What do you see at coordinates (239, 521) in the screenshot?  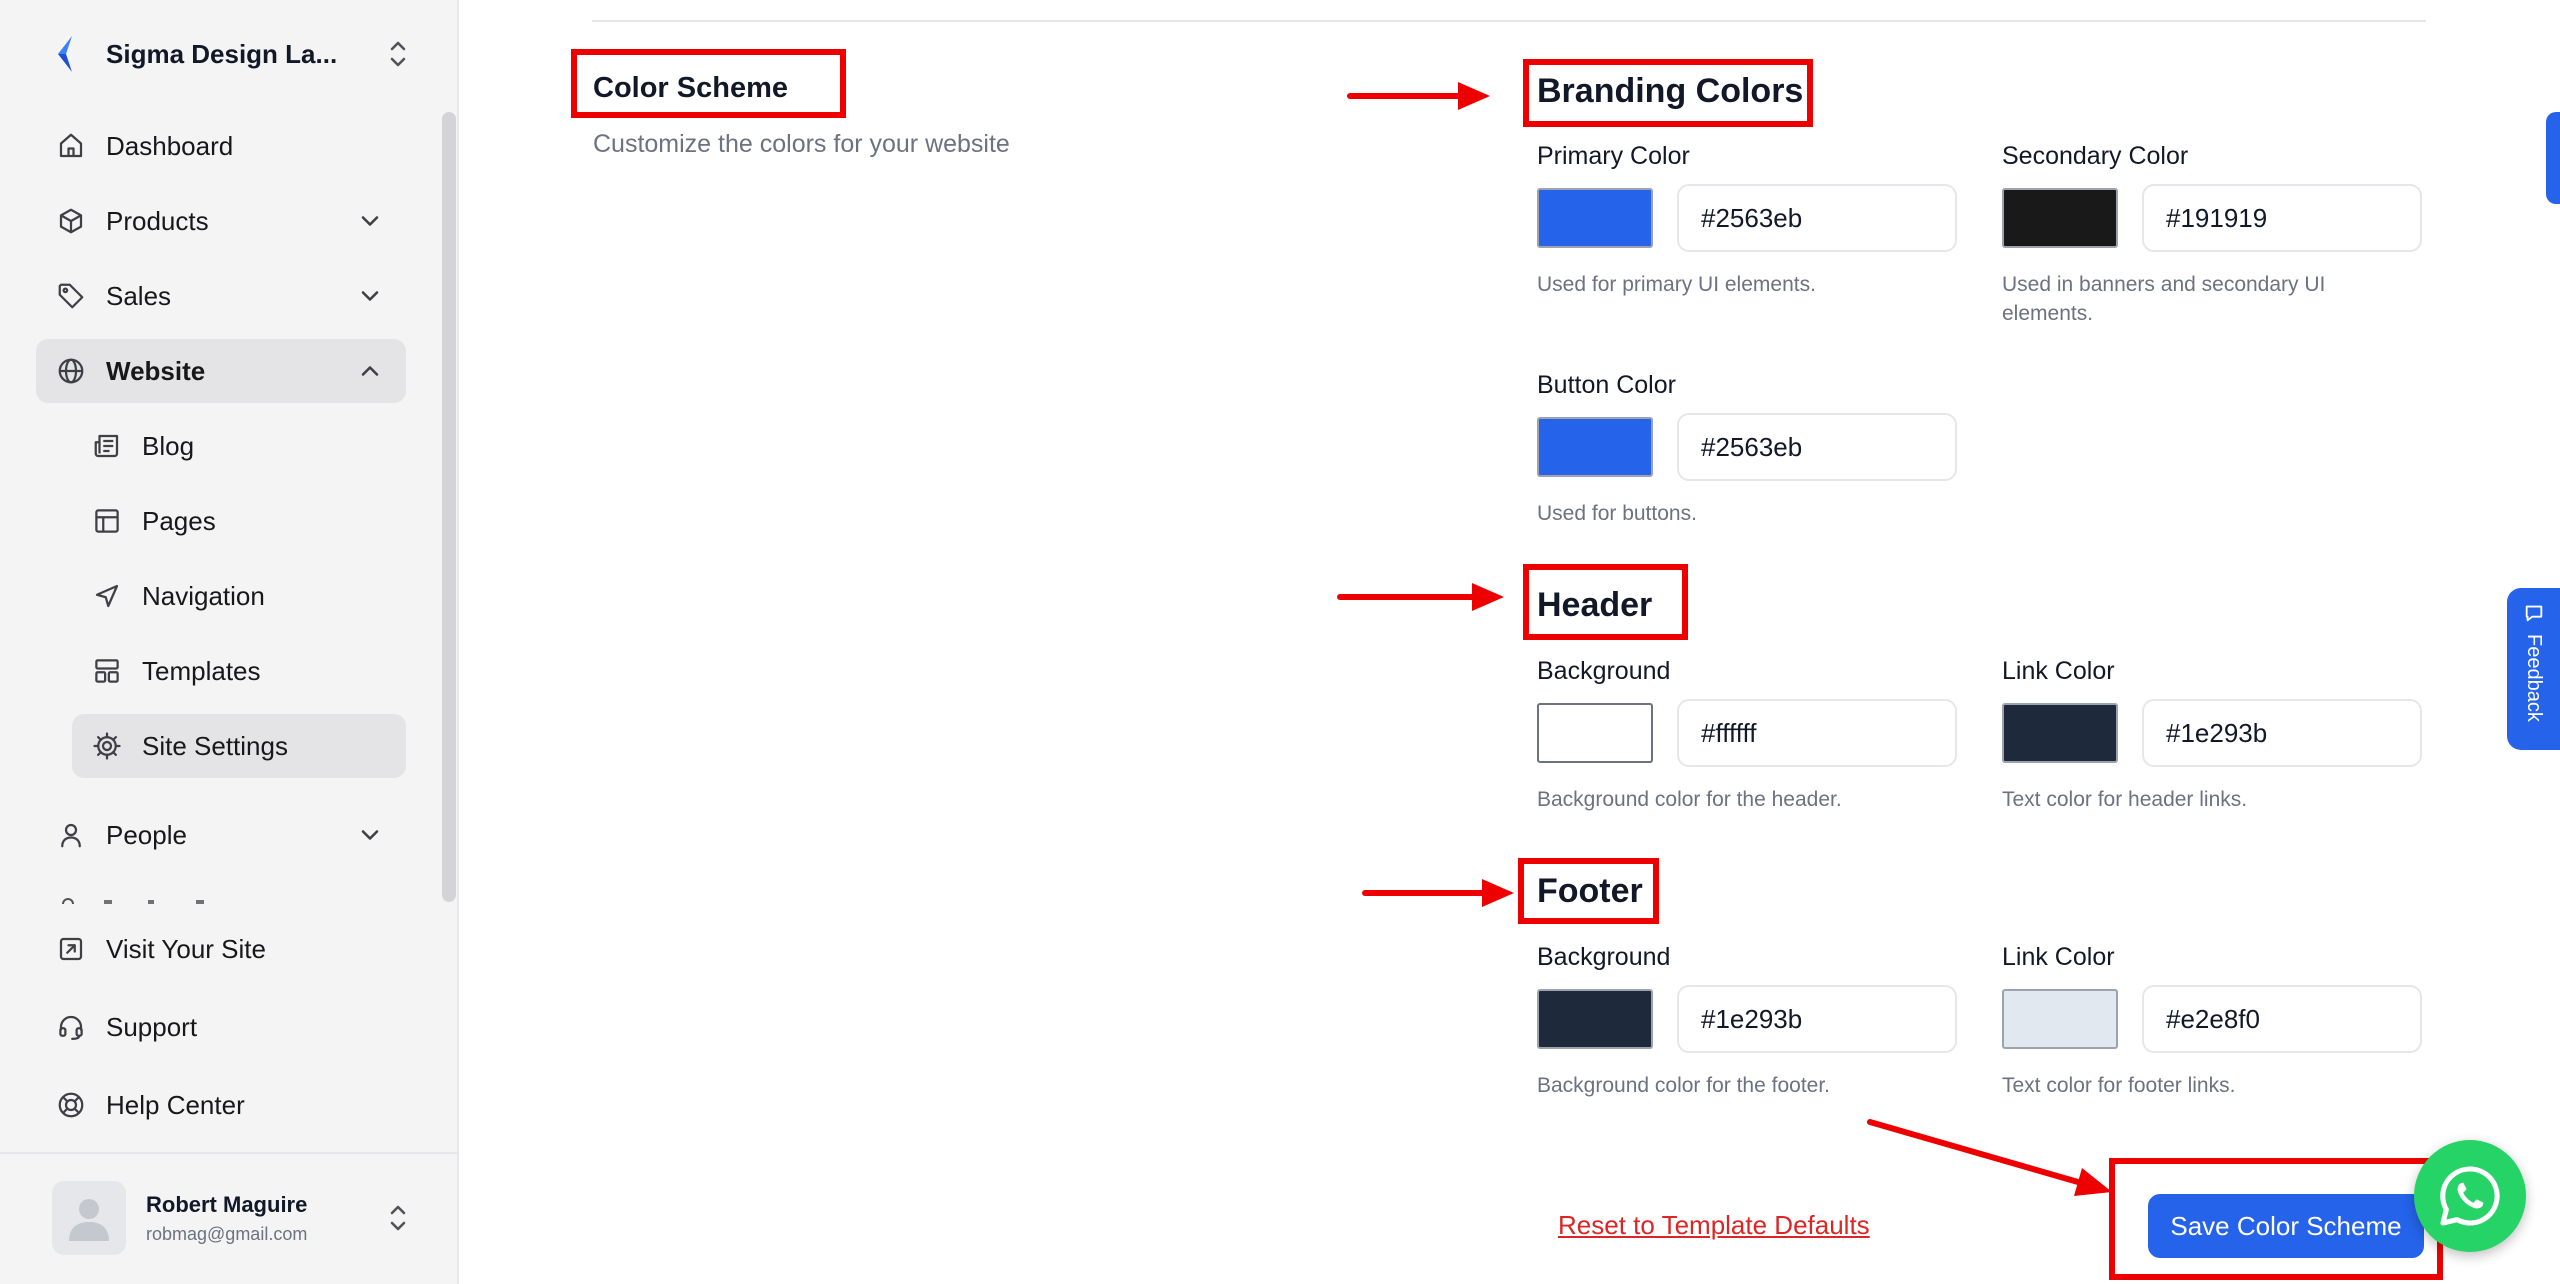 I see `sidebar-item-pages: Pages` at bounding box center [239, 521].